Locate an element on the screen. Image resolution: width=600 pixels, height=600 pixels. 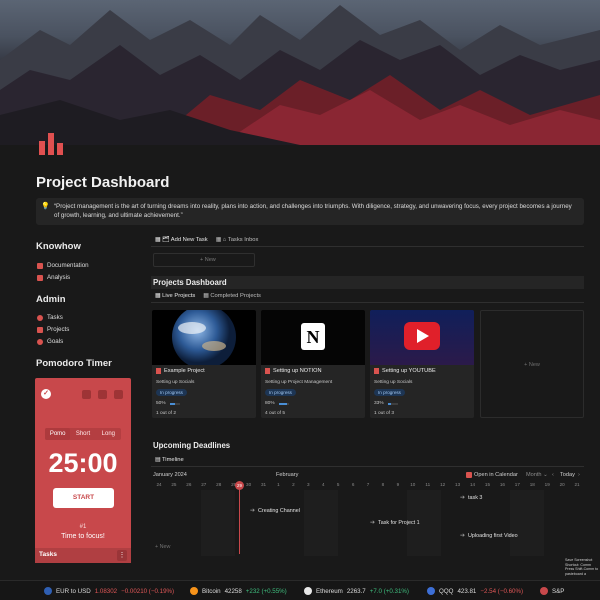
notion-logo-image: N is located at coordinates (313, 337).